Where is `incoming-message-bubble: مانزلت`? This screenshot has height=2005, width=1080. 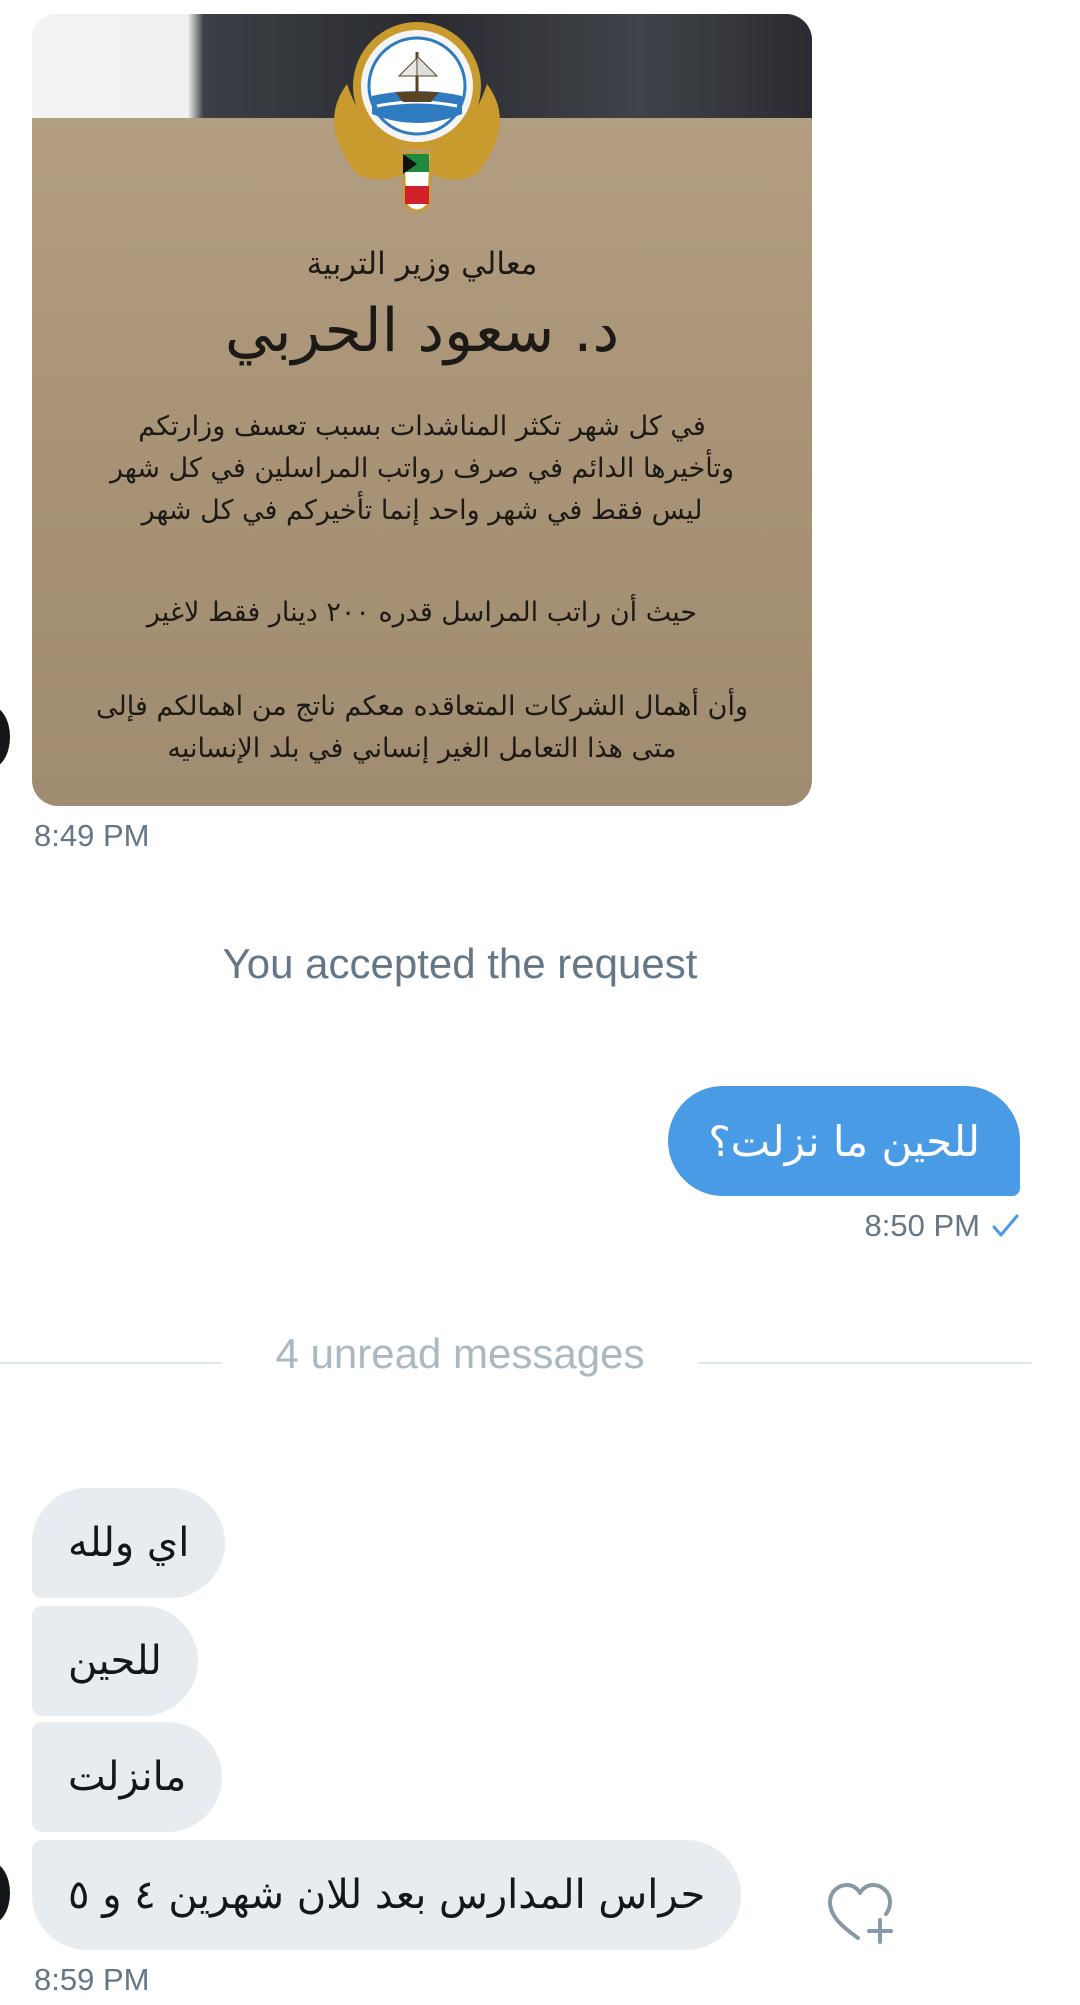
incoming-message-bubble: مانزلت is located at coordinates (127, 1777).